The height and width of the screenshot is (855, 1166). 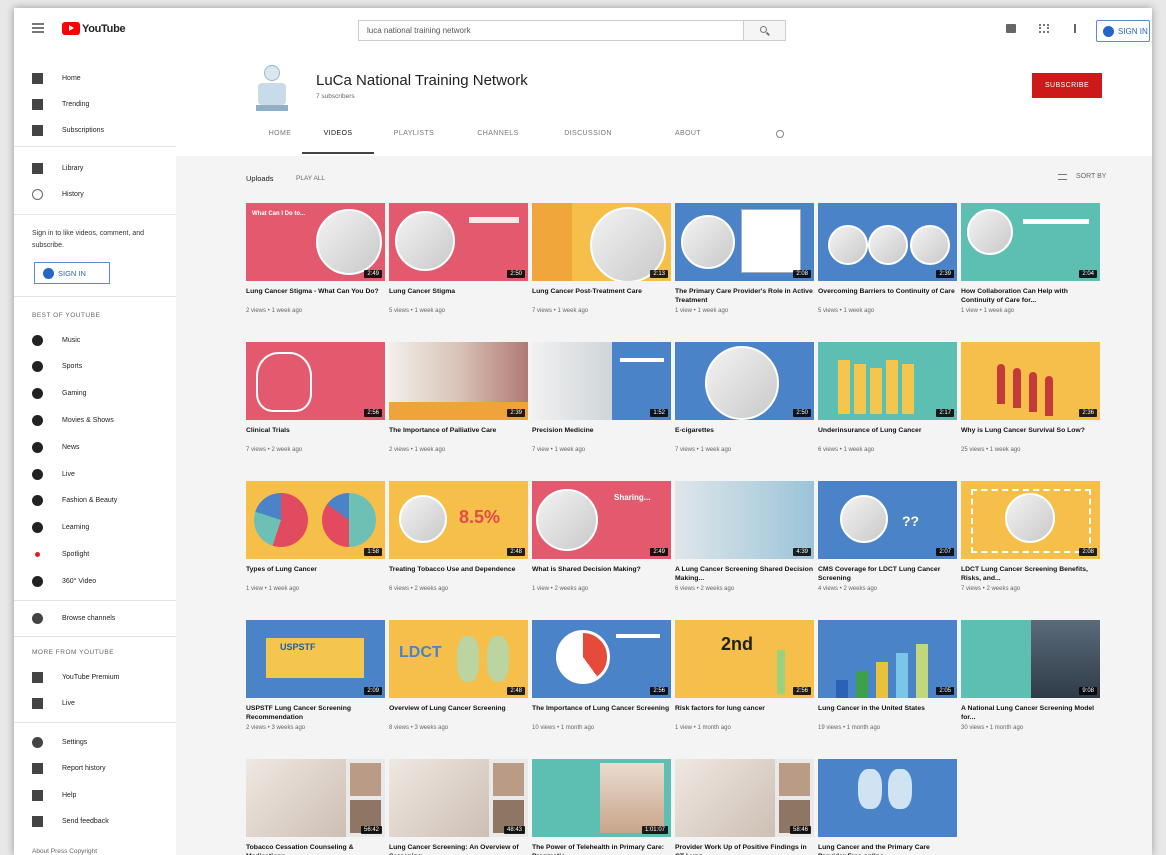 What do you see at coordinates (601, 798) in the screenshot?
I see `video-thumbnail: 1:01:07` at bounding box center [601, 798].